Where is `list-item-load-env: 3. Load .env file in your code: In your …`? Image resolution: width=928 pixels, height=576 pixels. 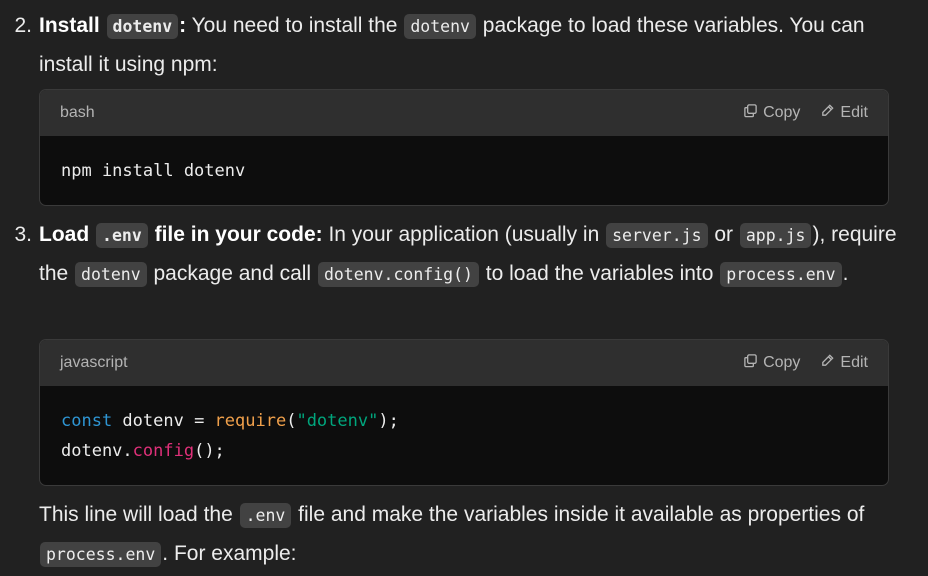
list-item-load-env: 3. Load .env file in your code: In your … is located at coordinates (450, 255).